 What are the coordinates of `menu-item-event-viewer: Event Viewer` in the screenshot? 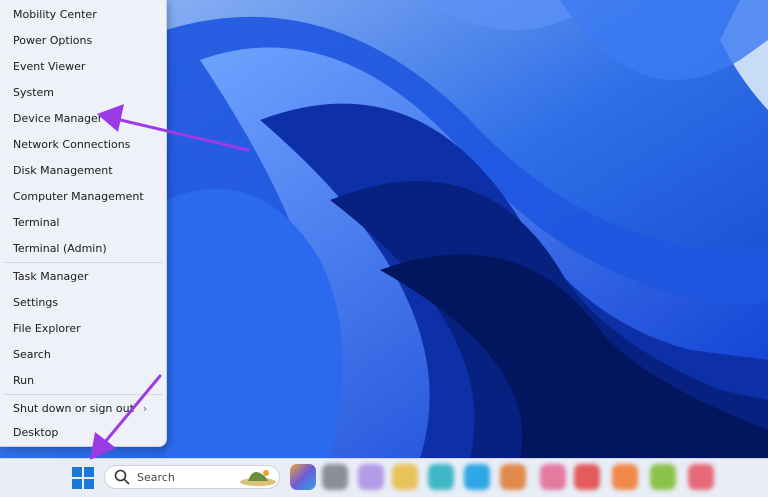 It's located at (82, 66).